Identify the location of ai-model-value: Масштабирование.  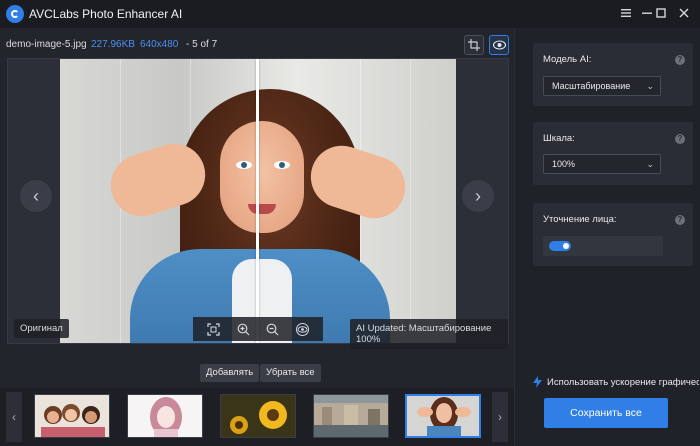
(591, 86).